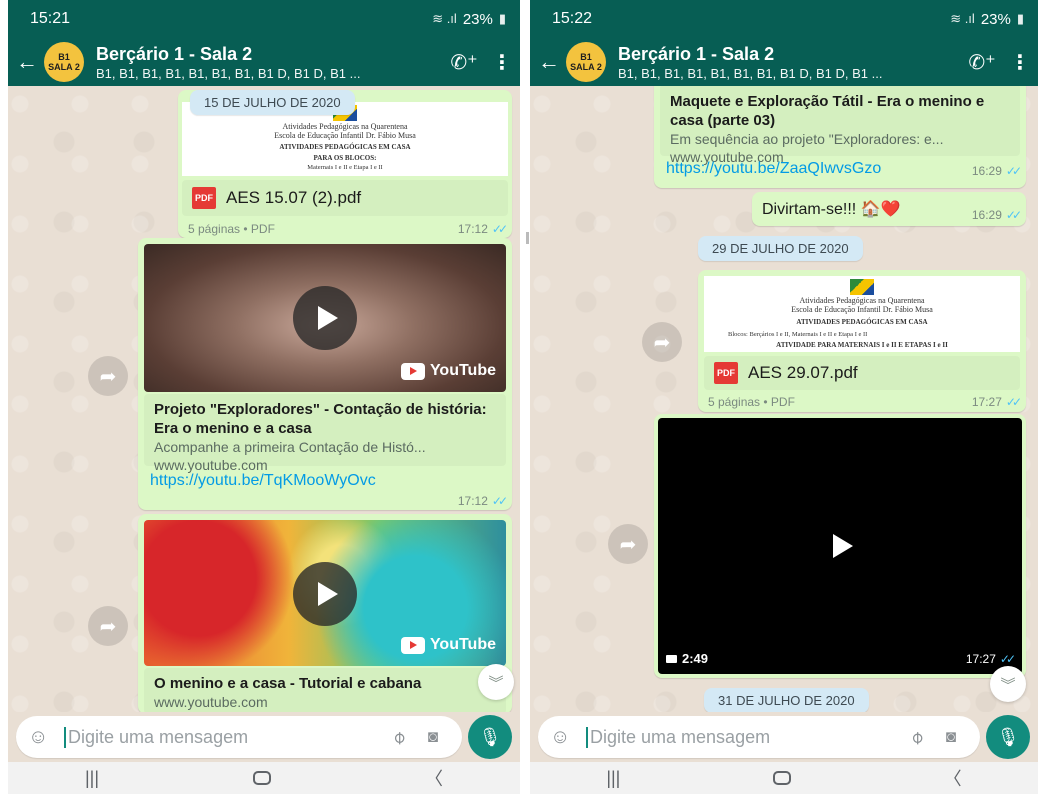 The width and height of the screenshot is (1039, 794). I want to click on video-duration: 2:49, so click(687, 658).